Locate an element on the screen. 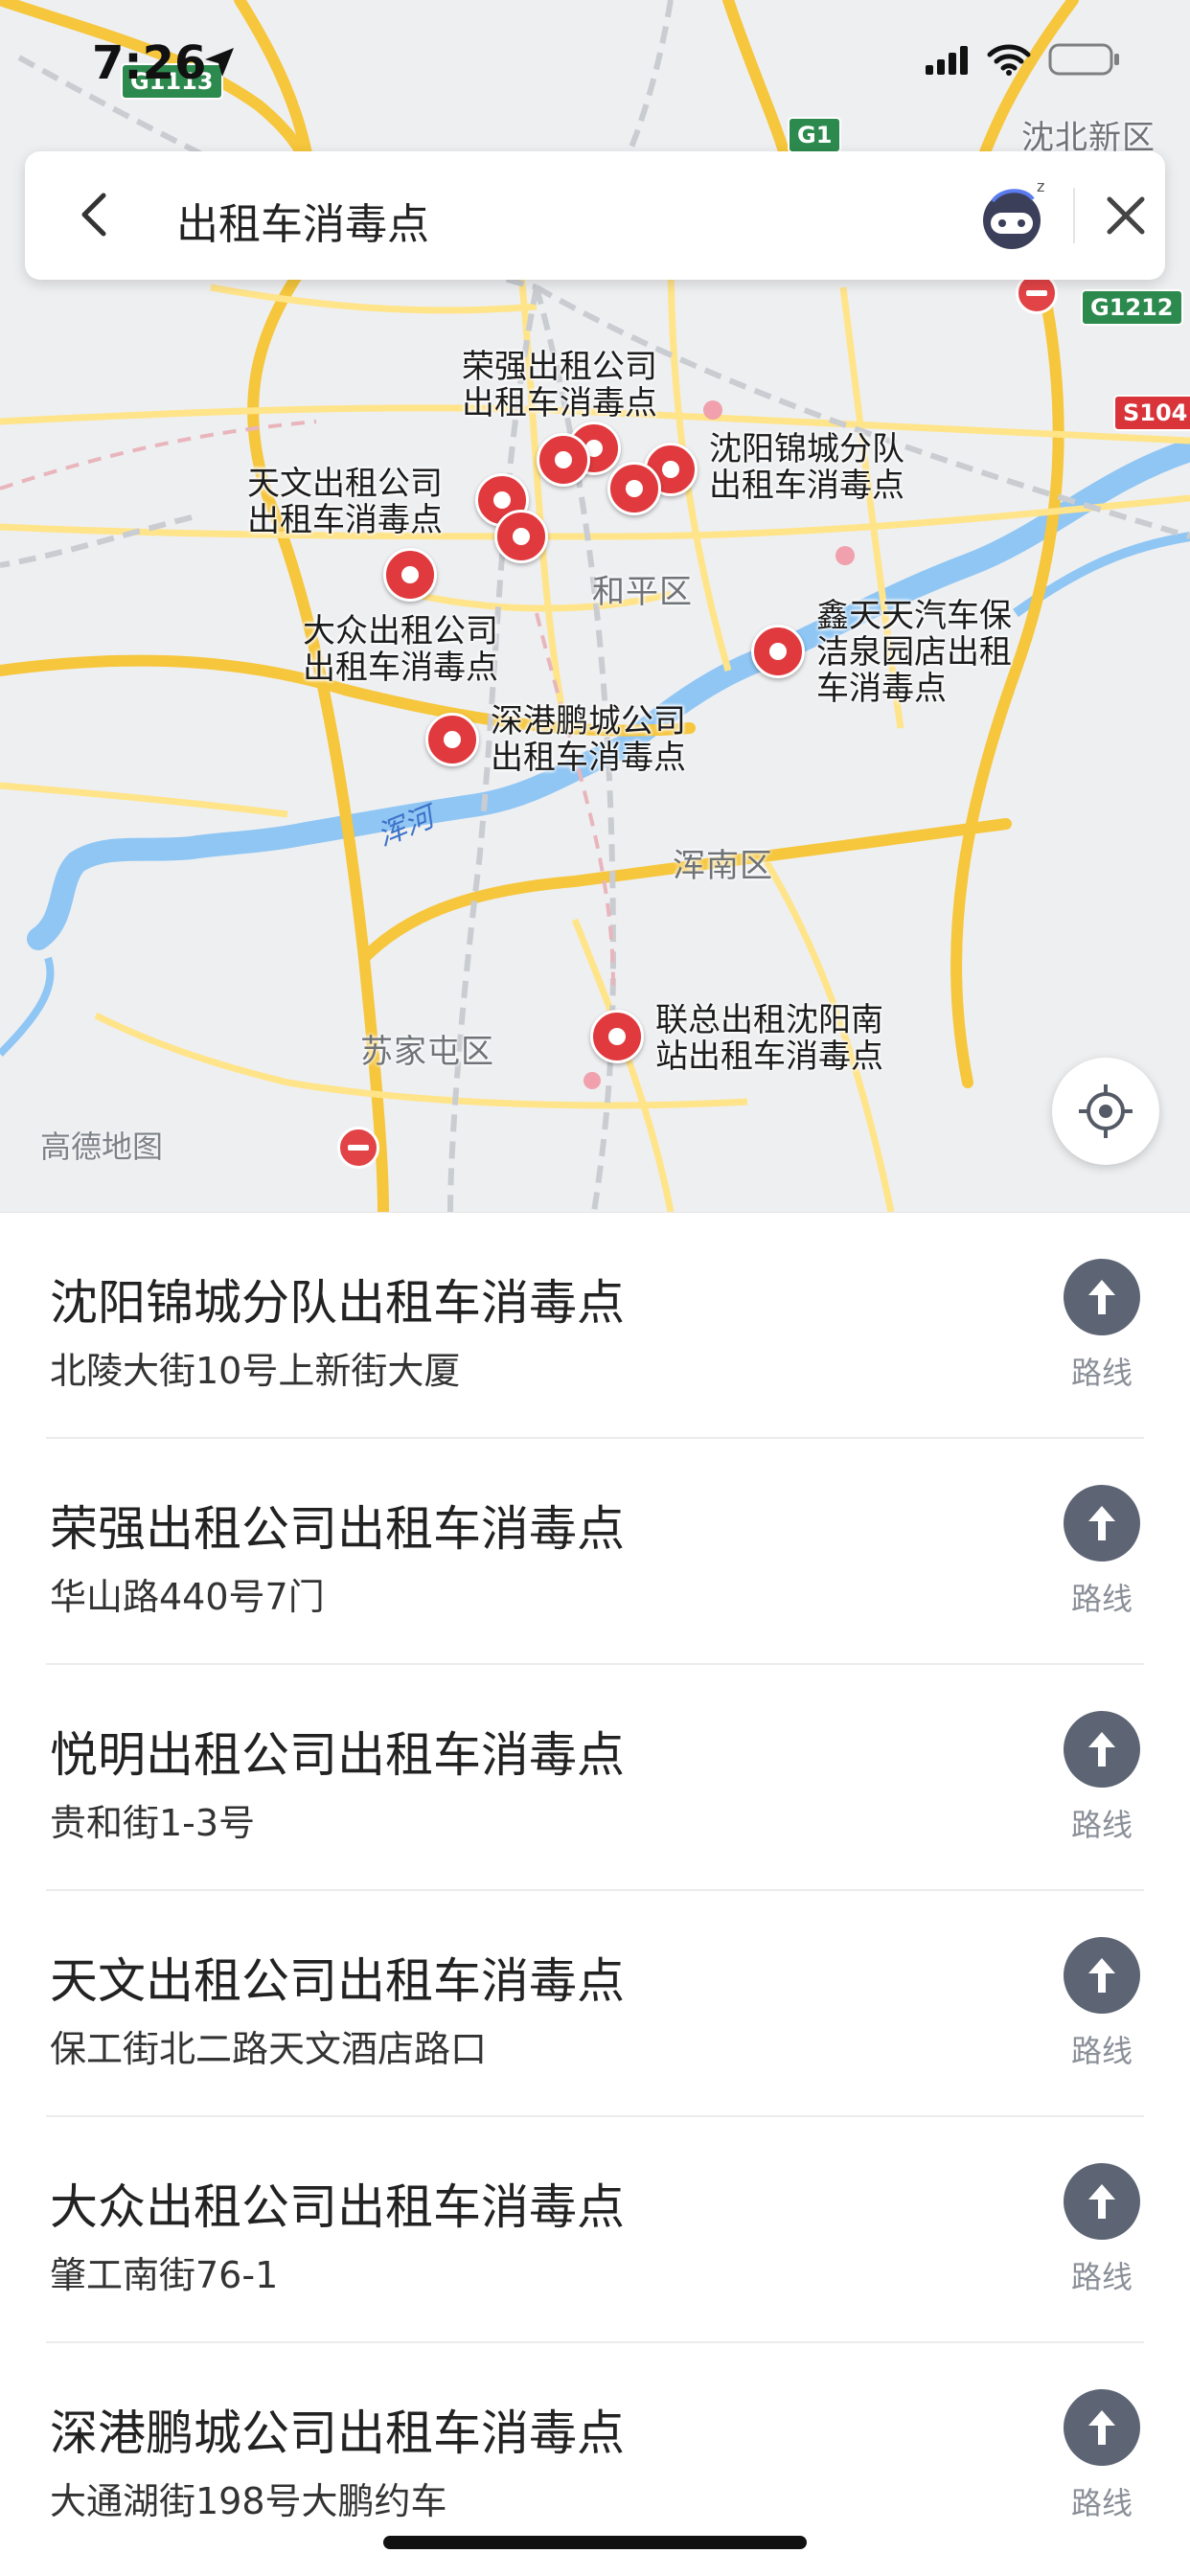 This screenshot has height=2576, width=1190. location-arrow-icon is located at coordinates (220, 62).